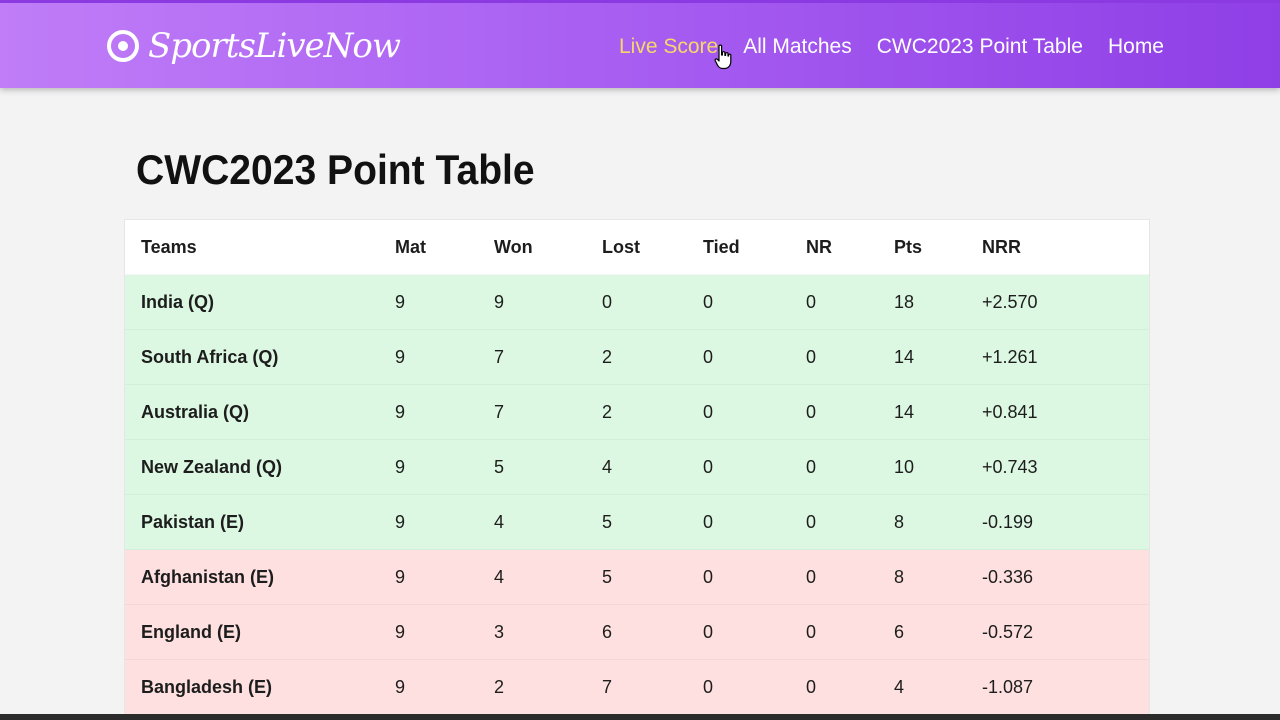 The width and height of the screenshot is (1280, 720). I want to click on nrr-cell: -0.572, so click(1065, 632).